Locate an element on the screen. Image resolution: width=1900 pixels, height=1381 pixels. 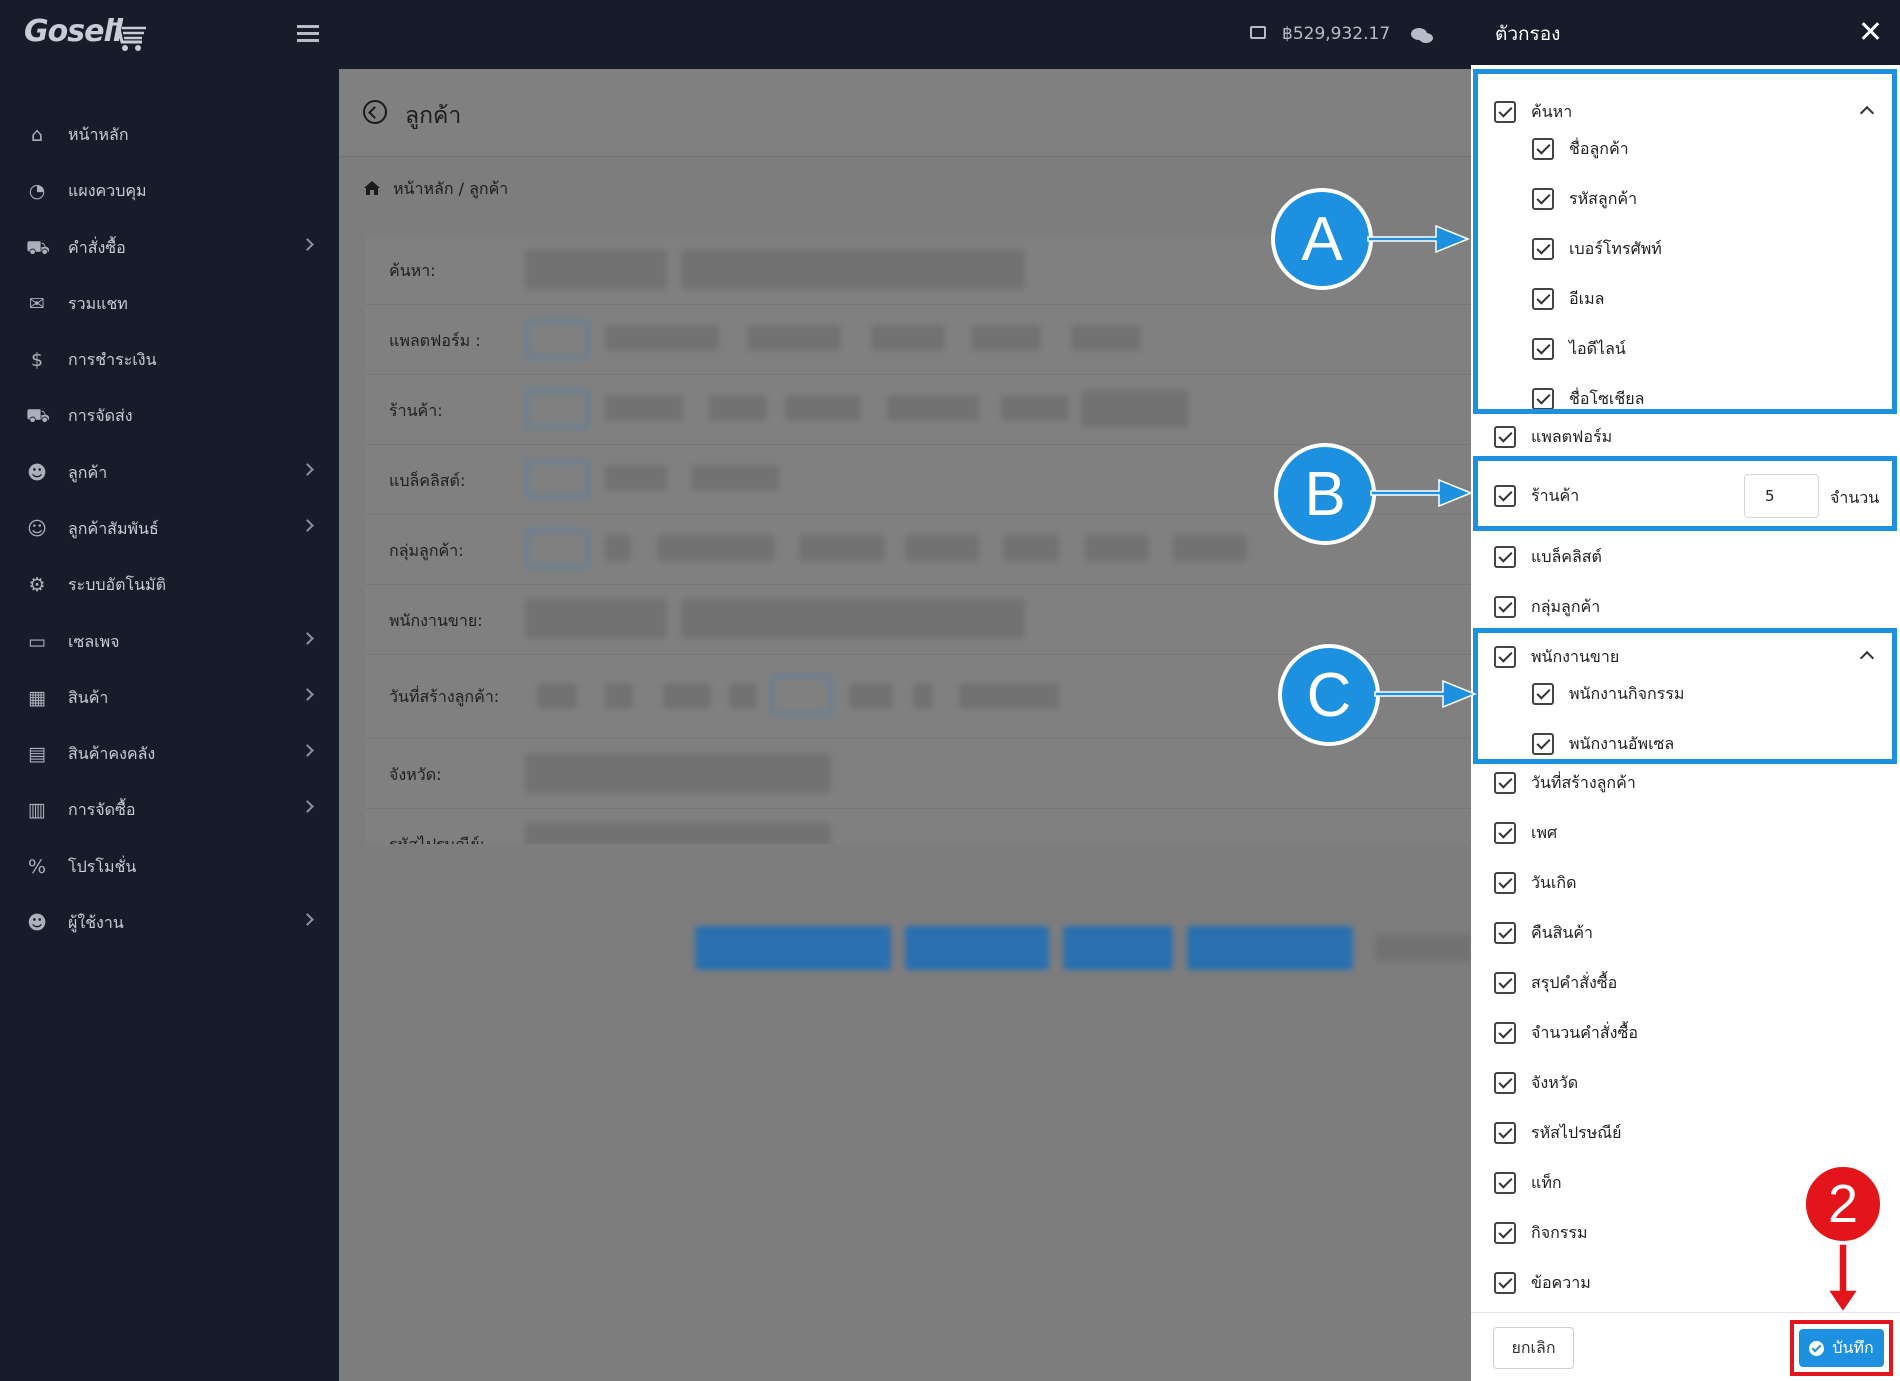
sidebar-item: ▥ การจัดซื้อ is located at coordinates (169, 810).